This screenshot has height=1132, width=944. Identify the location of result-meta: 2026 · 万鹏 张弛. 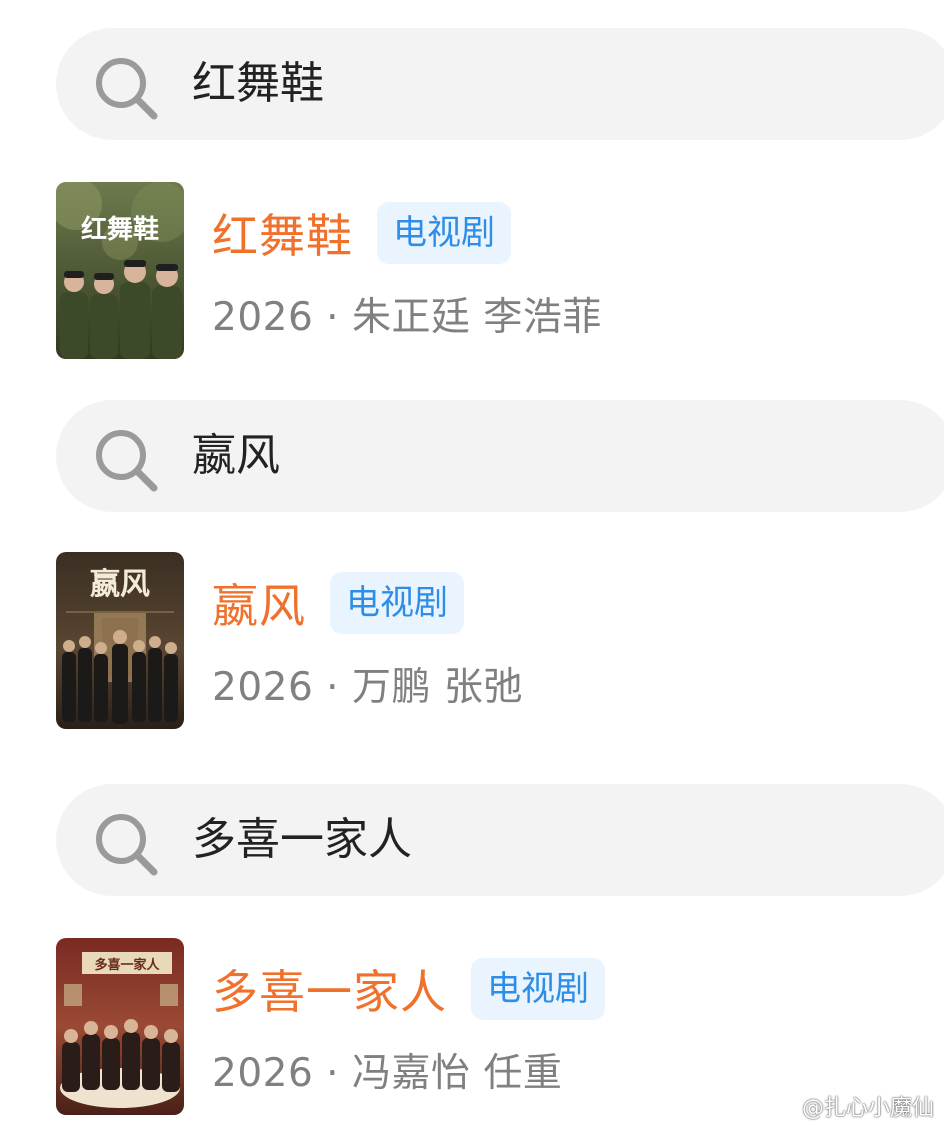
(367, 687).